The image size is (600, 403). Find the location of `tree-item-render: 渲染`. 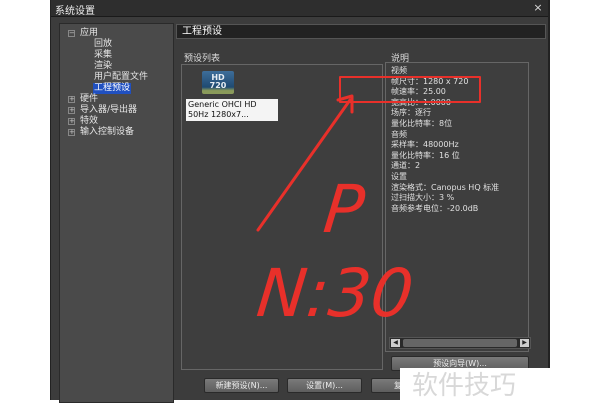

tree-item-render: 渲染 is located at coordinates (103, 66).